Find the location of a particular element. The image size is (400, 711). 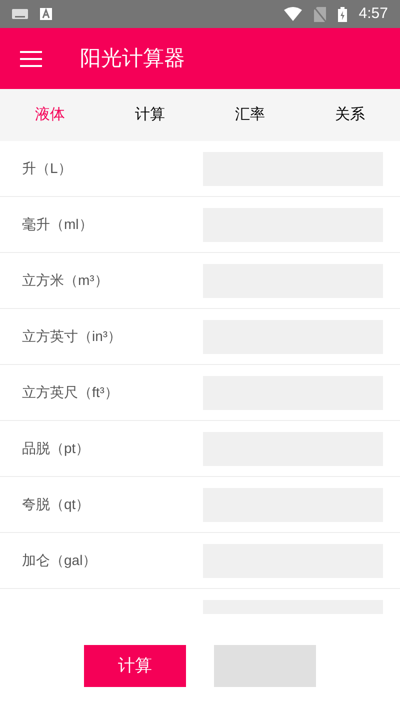

menu-icon is located at coordinates (31, 58).